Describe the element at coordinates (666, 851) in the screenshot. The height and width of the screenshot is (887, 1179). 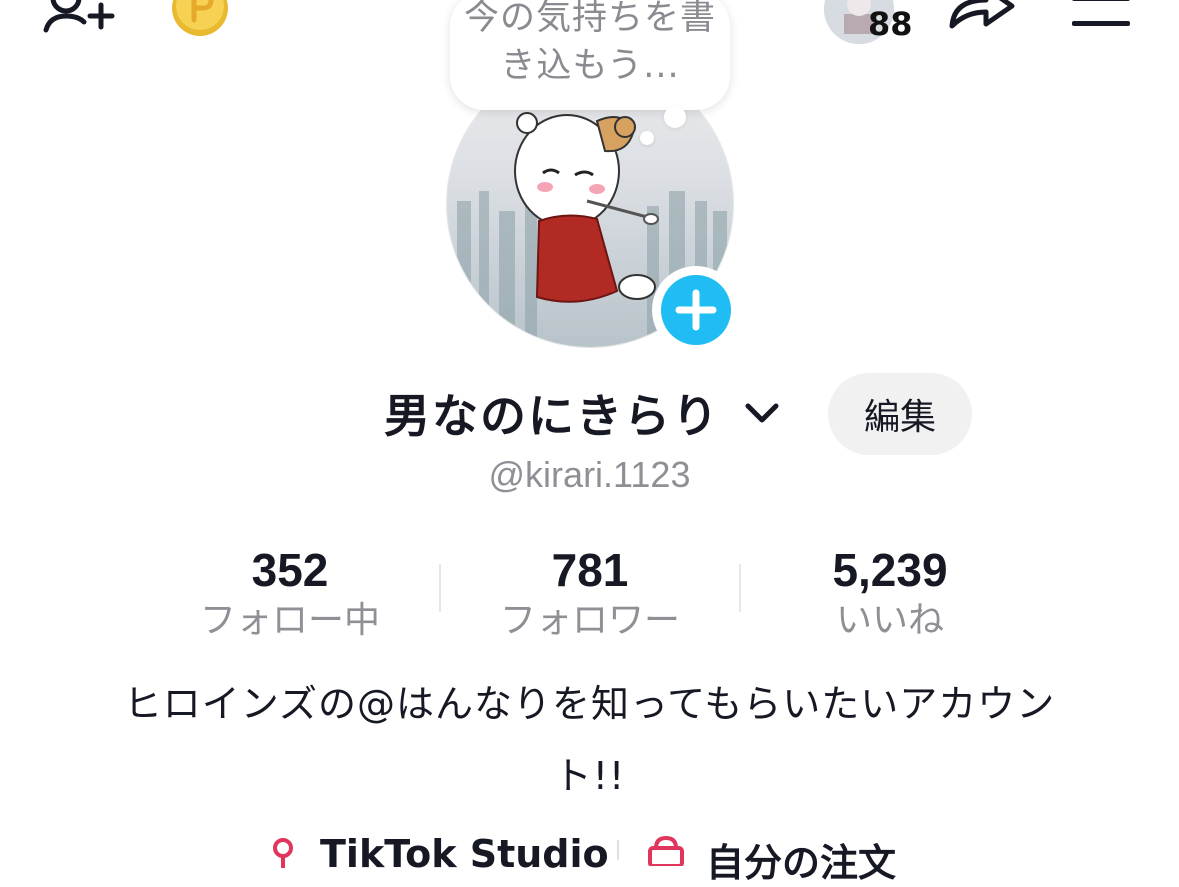
I see `shopping-bag-icon` at that location.